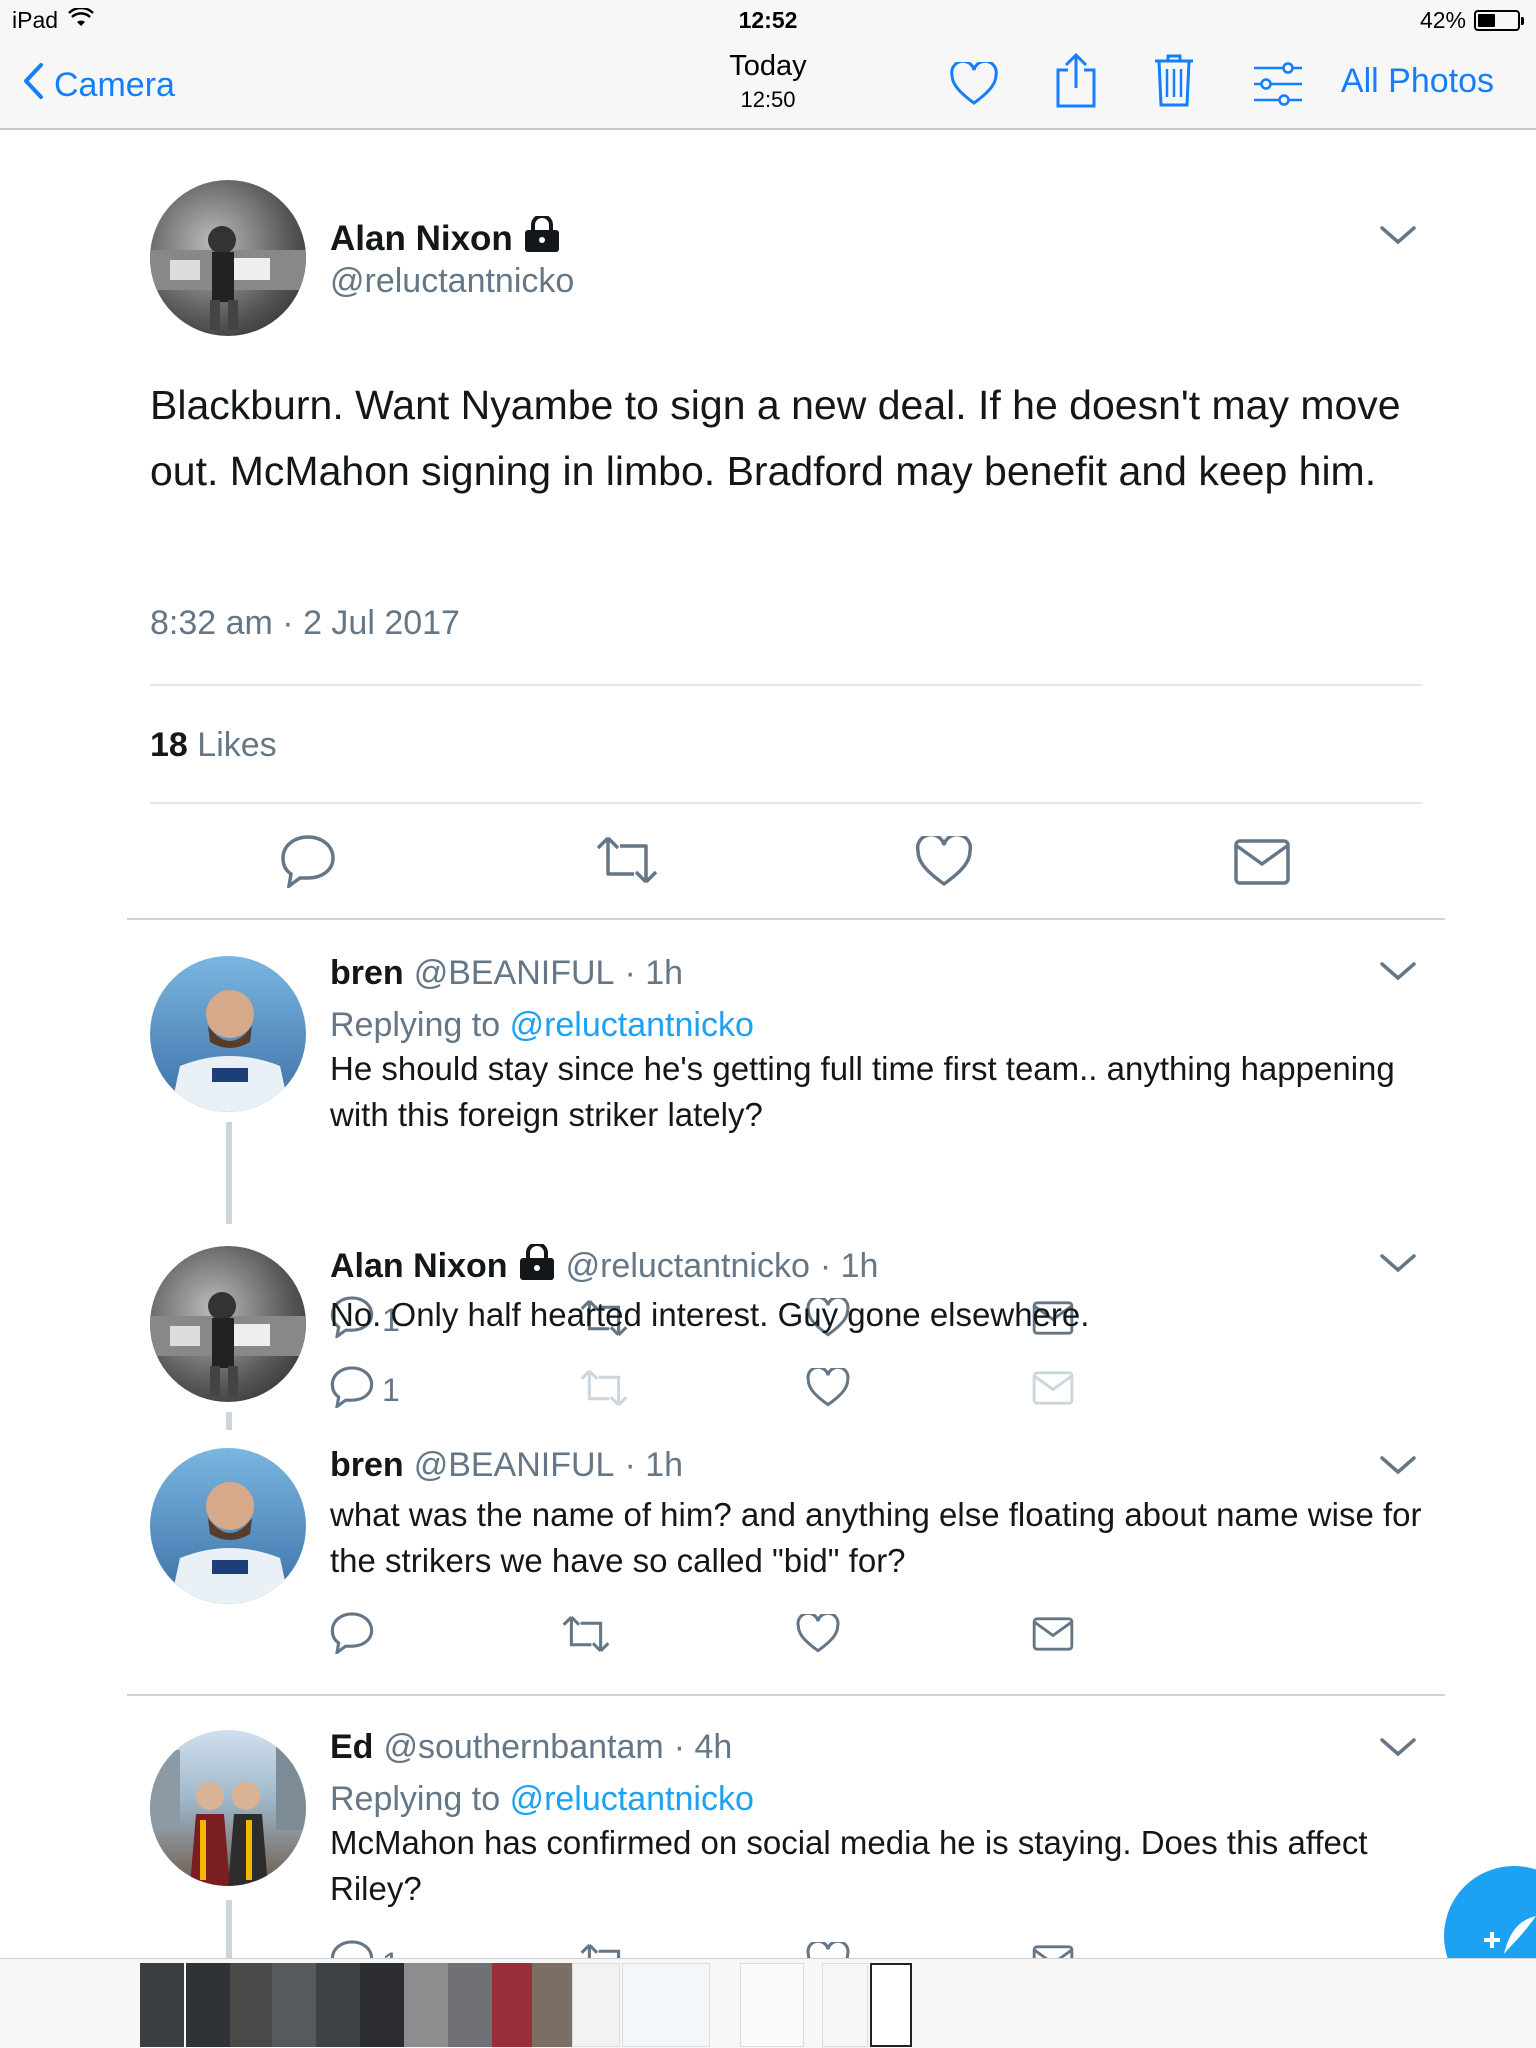  Describe the element at coordinates (1174, 80) in the screenshot. I see `trash-icon` at that location.